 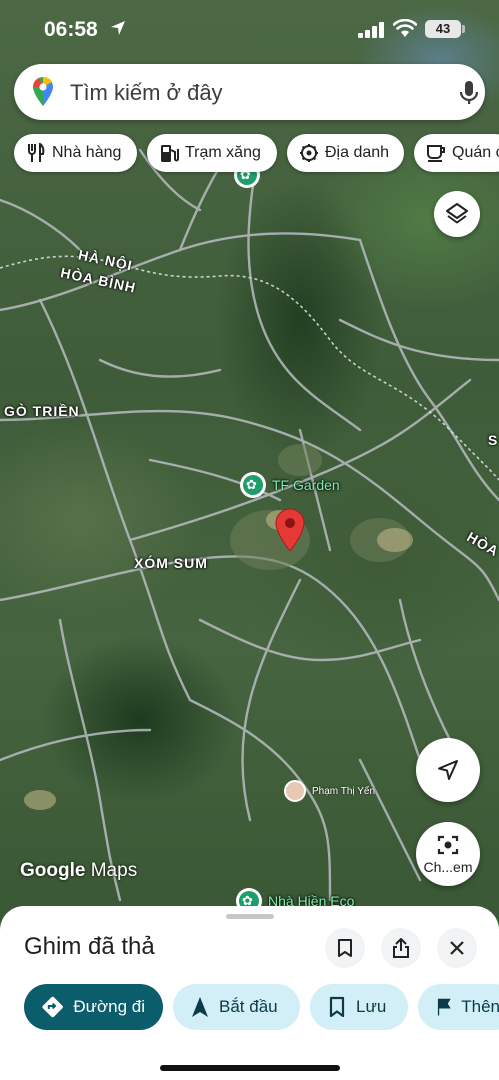 What do you see at coordinates (200, 1007) in the screenshot?
I see `navigation-icon` at bounding box center [200, 1007].